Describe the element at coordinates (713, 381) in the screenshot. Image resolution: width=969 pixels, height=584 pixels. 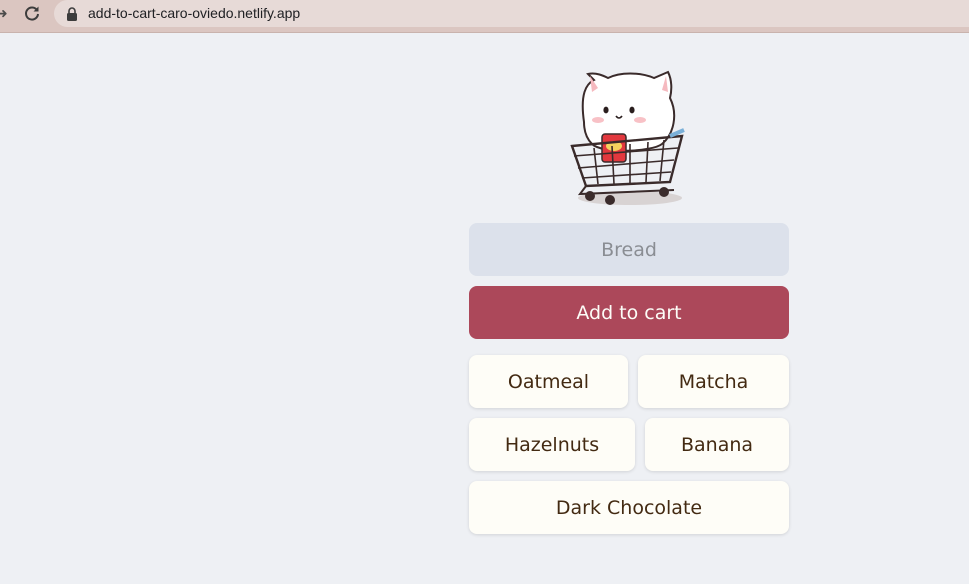
I see `cart-item: Matcha` at that location.